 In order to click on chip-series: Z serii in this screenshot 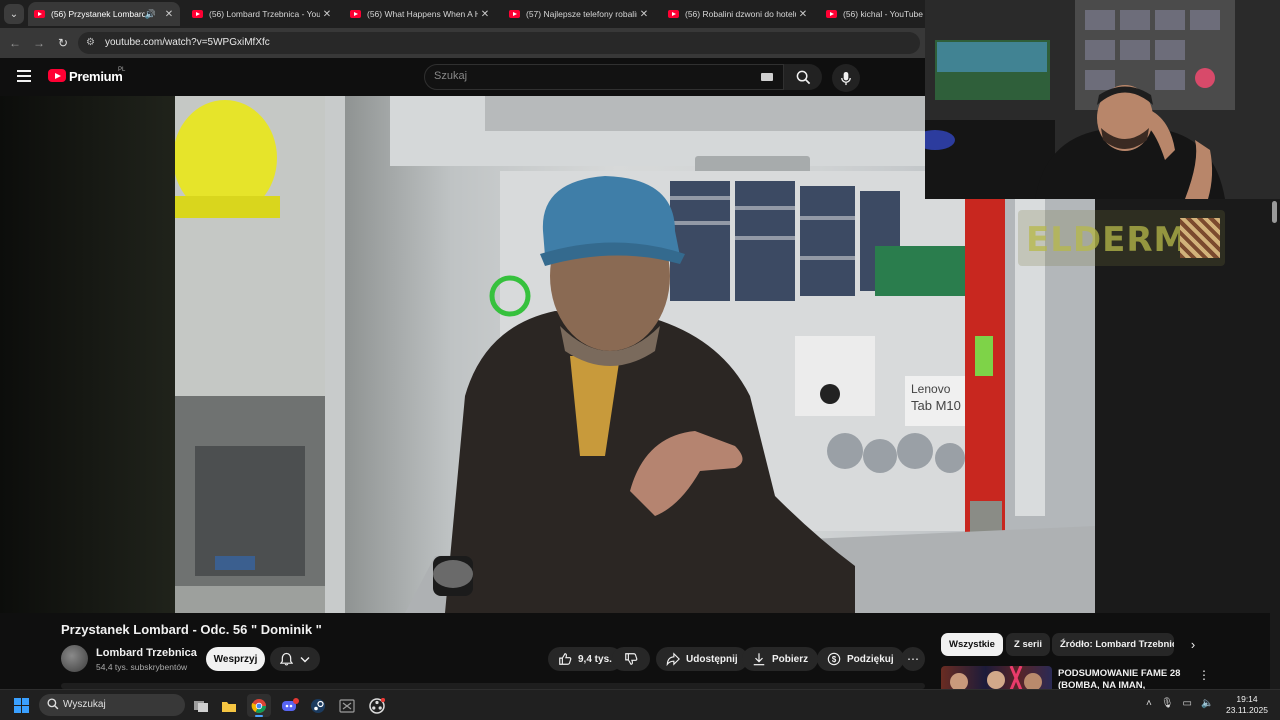, I will do `click(1028, 644)`.